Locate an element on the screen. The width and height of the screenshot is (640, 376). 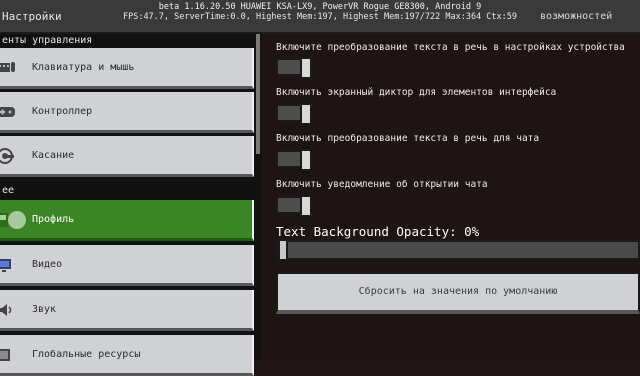
controller-icon is located at coordinates (8, 112).